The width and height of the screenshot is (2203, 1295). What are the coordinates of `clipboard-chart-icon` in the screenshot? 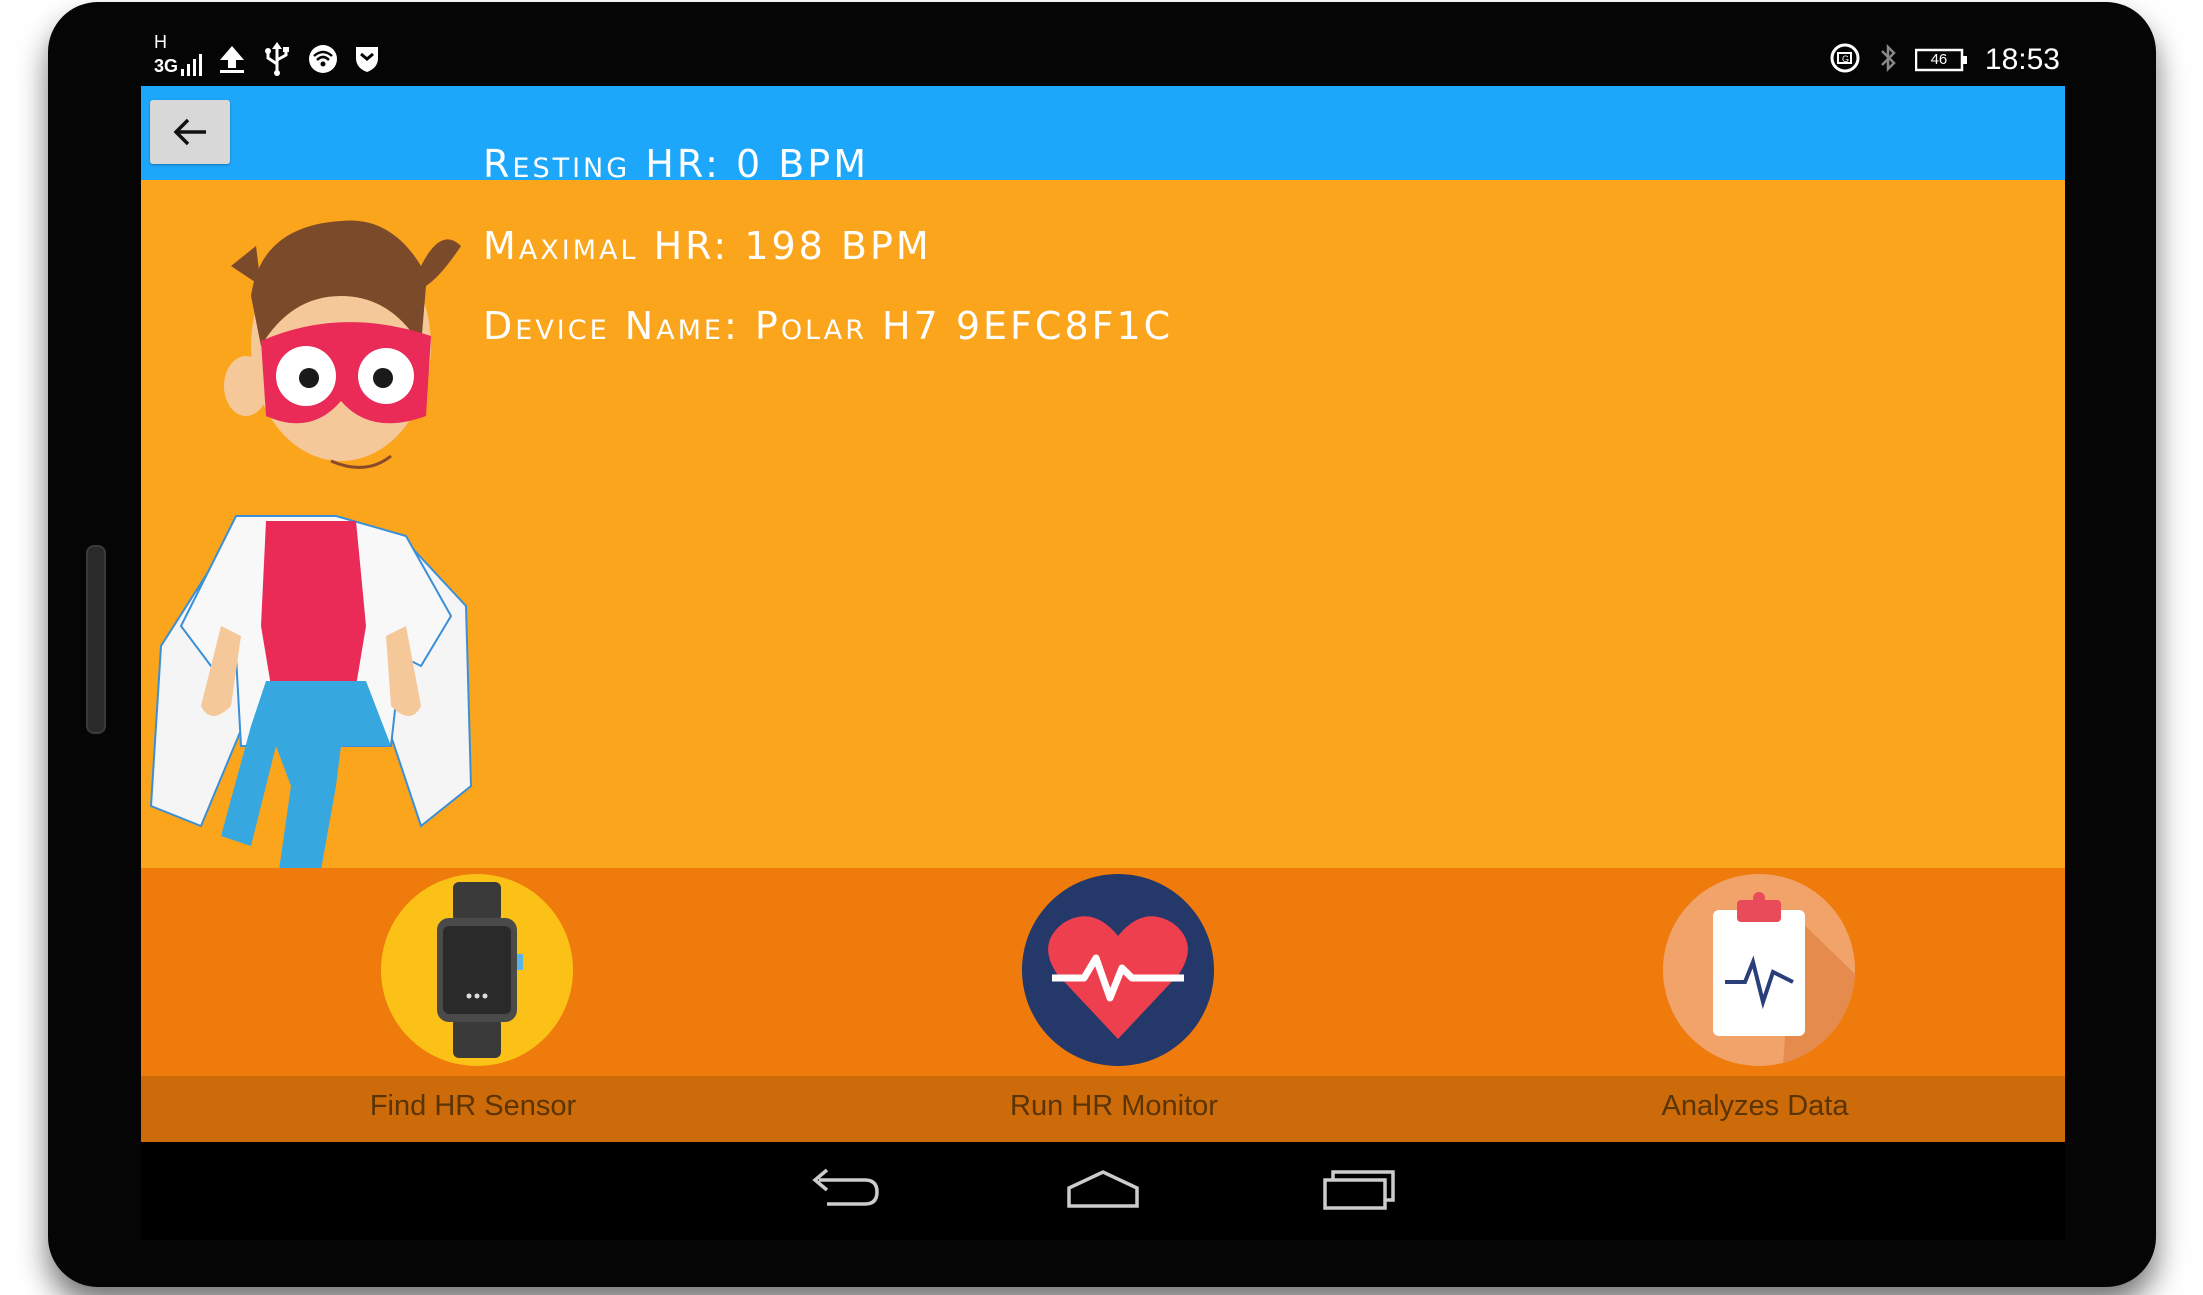 It's located at (1759, 970).